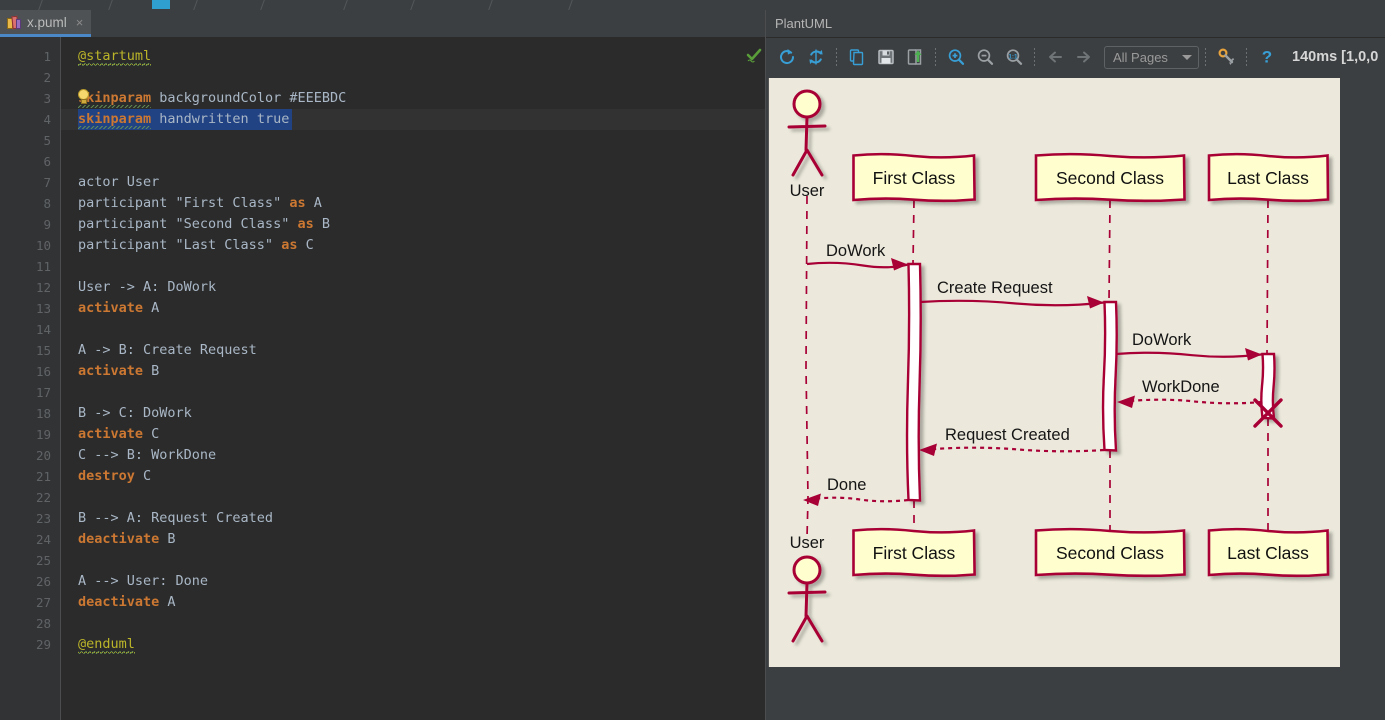 The width and height of the screenshot is (1385, 720). What do you see at coordinates (43, 329) in the screenshot?
I see `line-number: 14` at bounding box center [43, 329].